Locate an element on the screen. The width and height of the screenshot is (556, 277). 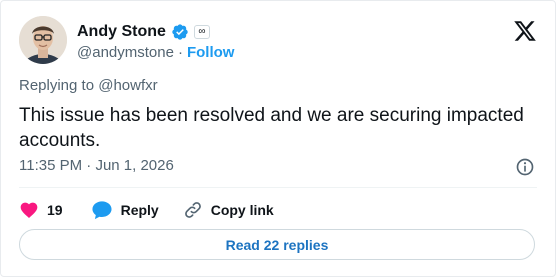
replying-to-line: Replying to @howfxr is located at coordinates (88, 85).